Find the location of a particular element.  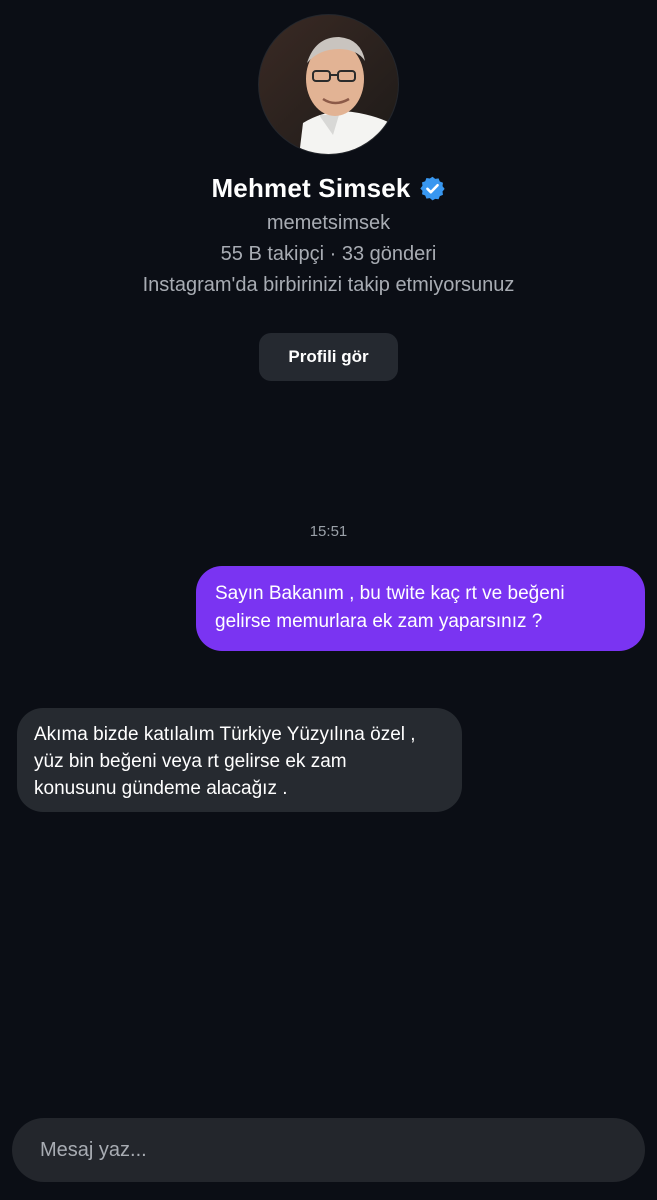

message-text-line: konusunu gündeme alacağız . is located at coordinates (161, 788).